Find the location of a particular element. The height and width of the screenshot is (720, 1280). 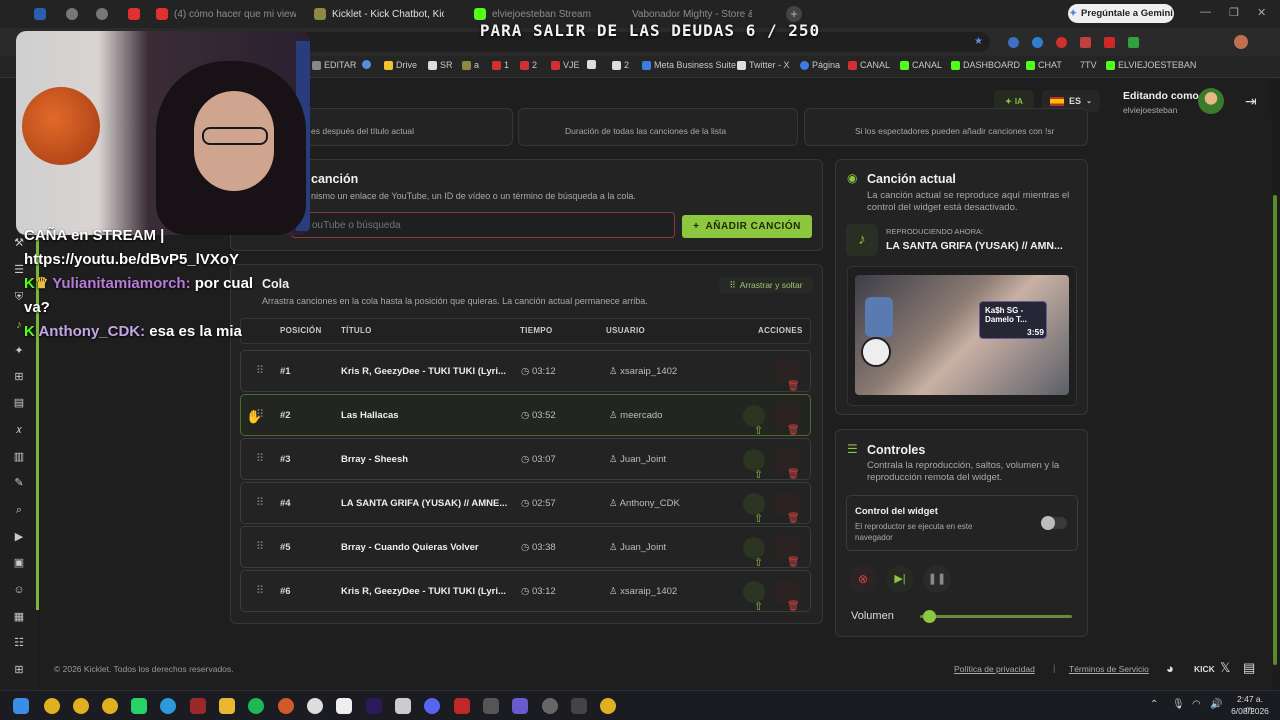

capcut-icon is located at coordinates (403, 706).